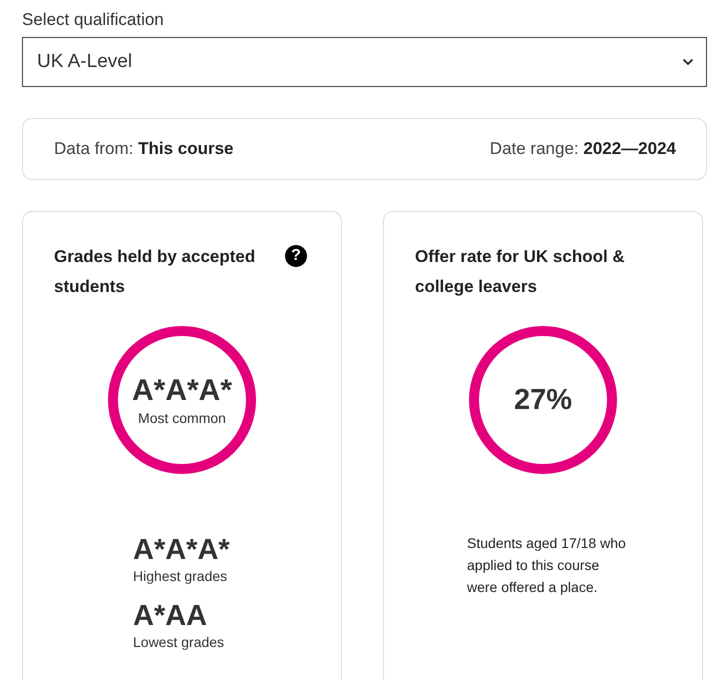 The image size is (718, 680). What do you see at coordinates (520, 272) in the screenshot?
I see `card-title: Offer rate for UK school & college leavers` at bounding box center [520, 272].